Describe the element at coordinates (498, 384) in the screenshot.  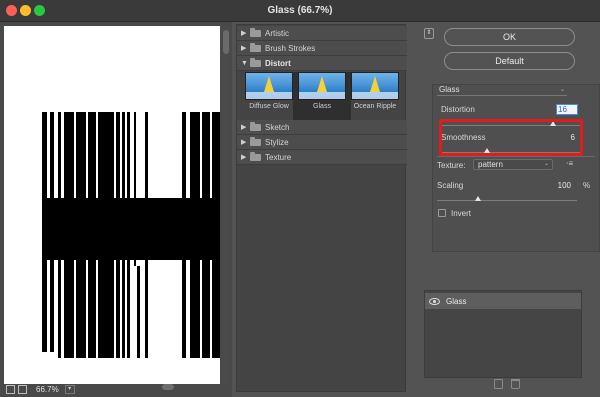
I see `new-effect-layer-icon` at that location.